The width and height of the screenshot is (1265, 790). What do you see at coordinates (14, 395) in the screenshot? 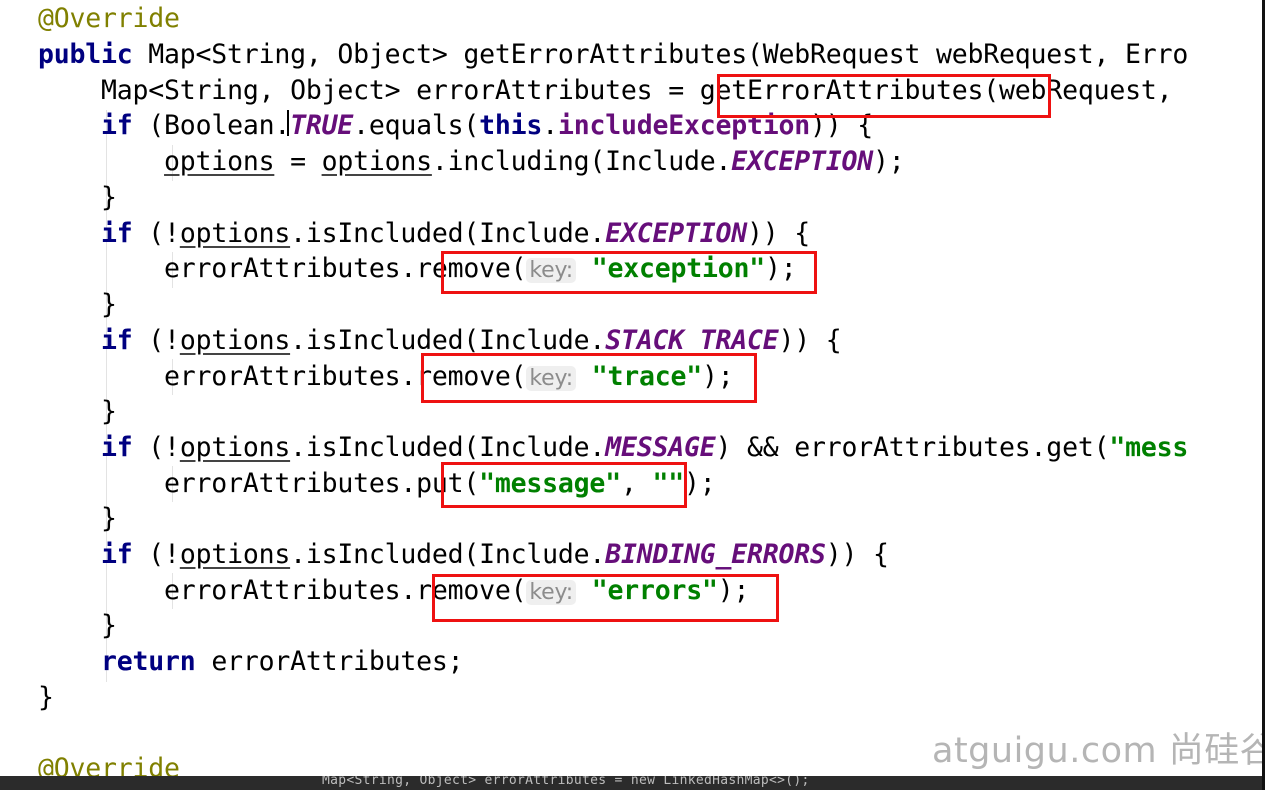
I see `editor-gutter` at bounding box center [14, 395].